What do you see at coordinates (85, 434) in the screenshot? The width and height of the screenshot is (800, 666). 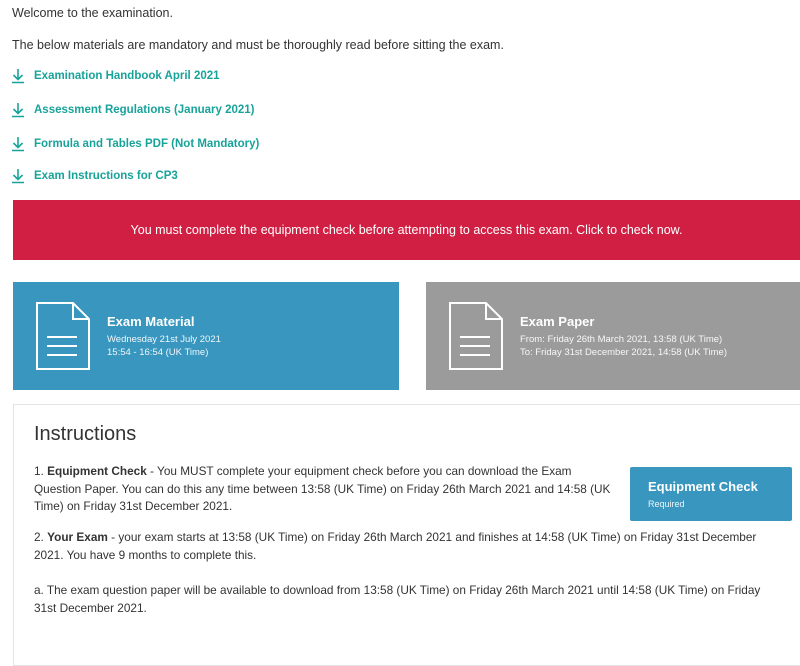 I see `instructions-heading: Instructions` at bounding box center [85, 434].